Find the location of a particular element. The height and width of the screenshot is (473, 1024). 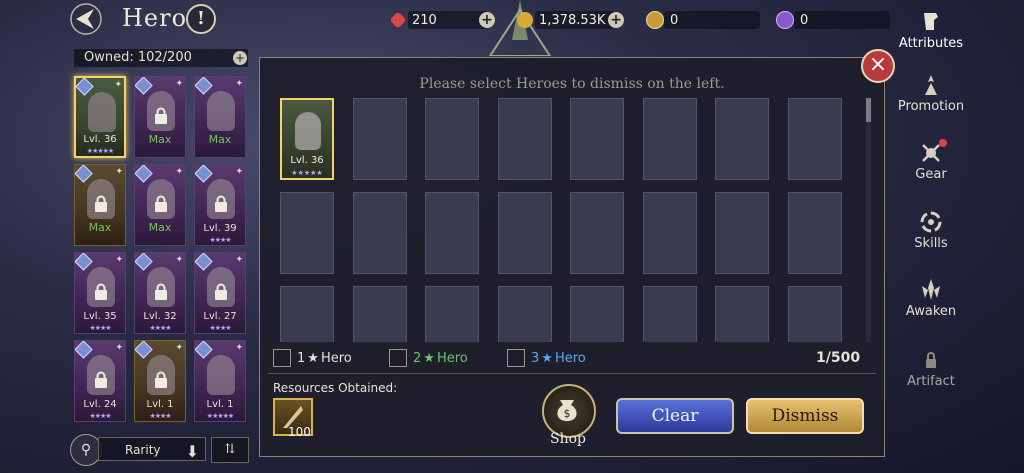

slots-scrollbar is located at coordinates (868, 220).